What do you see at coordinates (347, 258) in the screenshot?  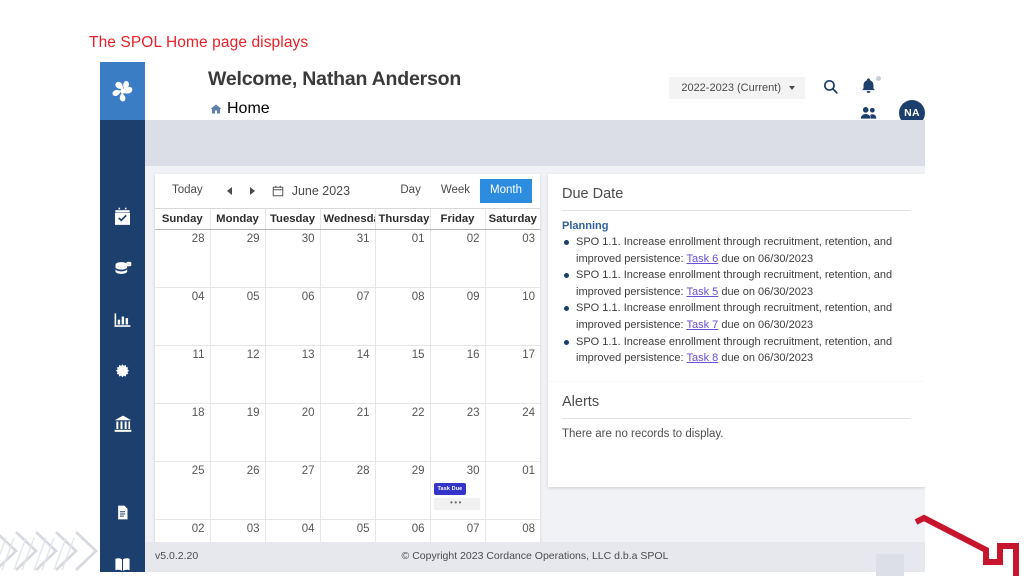 I see `calendar-day-cell: 31` at bounding box center [347, 258].